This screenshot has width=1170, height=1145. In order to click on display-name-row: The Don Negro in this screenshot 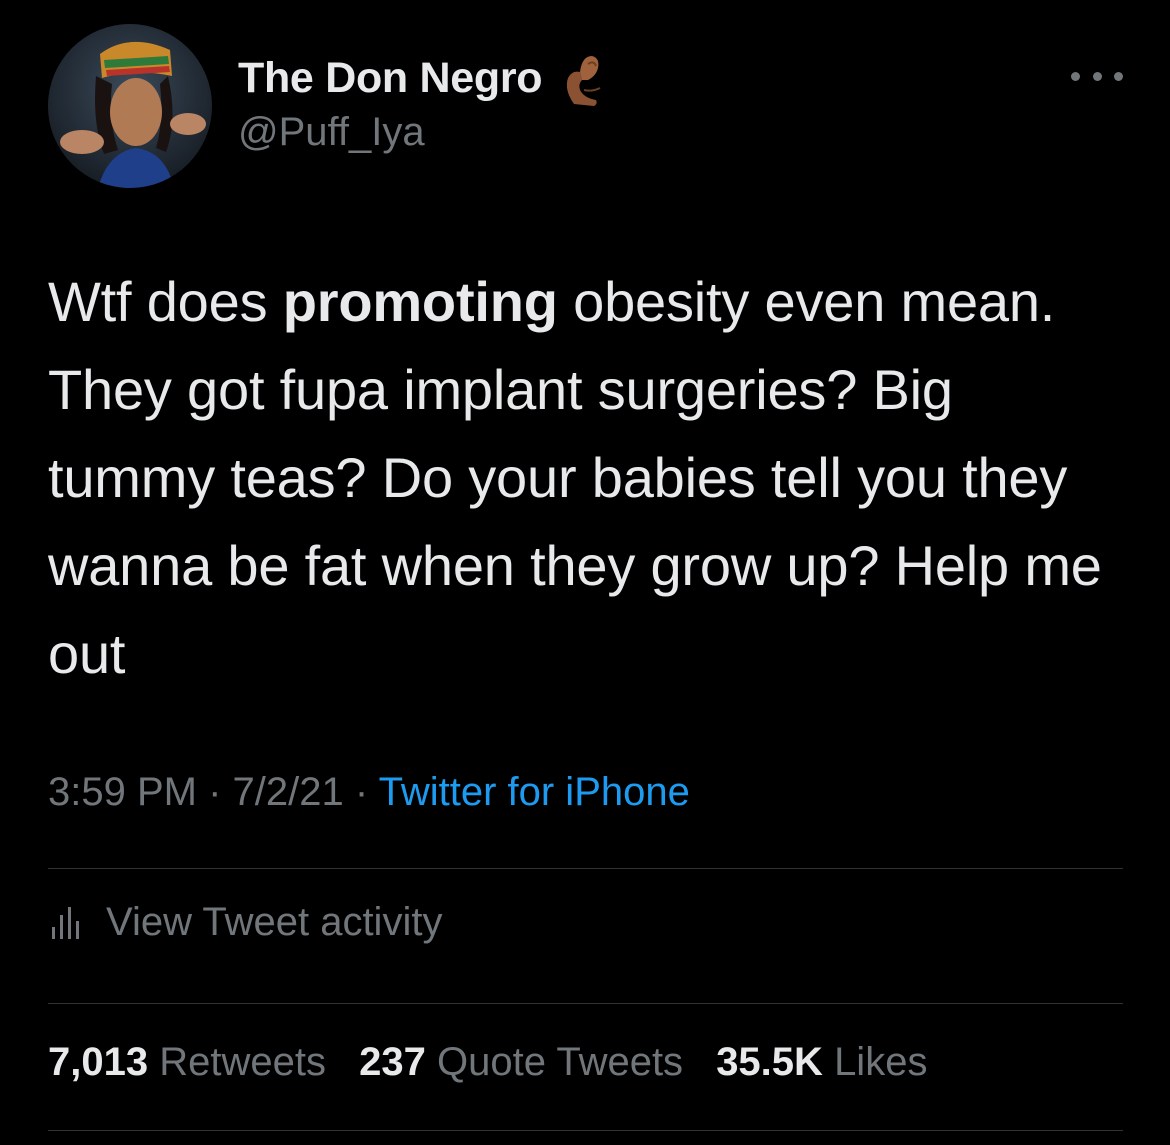, I will do `click(425, 78)`.